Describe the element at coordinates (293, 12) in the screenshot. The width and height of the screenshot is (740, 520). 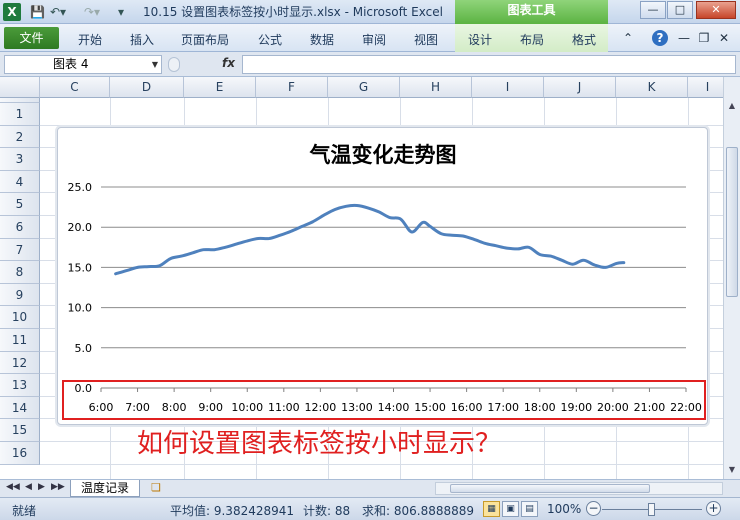
I see `window-title: 10.15 设置图表标签按小时显示.xlsx - Microsoft Excel` at that location.